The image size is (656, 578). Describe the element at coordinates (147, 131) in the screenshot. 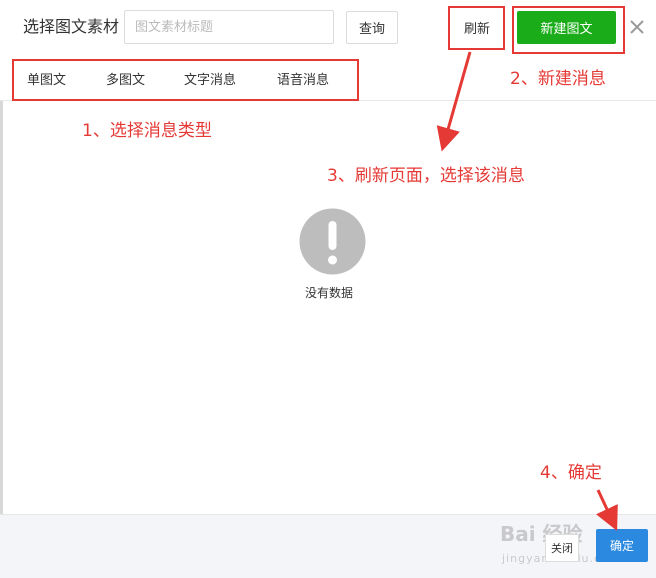

I see `annotation-1: 1、选择消息类型` at that location.